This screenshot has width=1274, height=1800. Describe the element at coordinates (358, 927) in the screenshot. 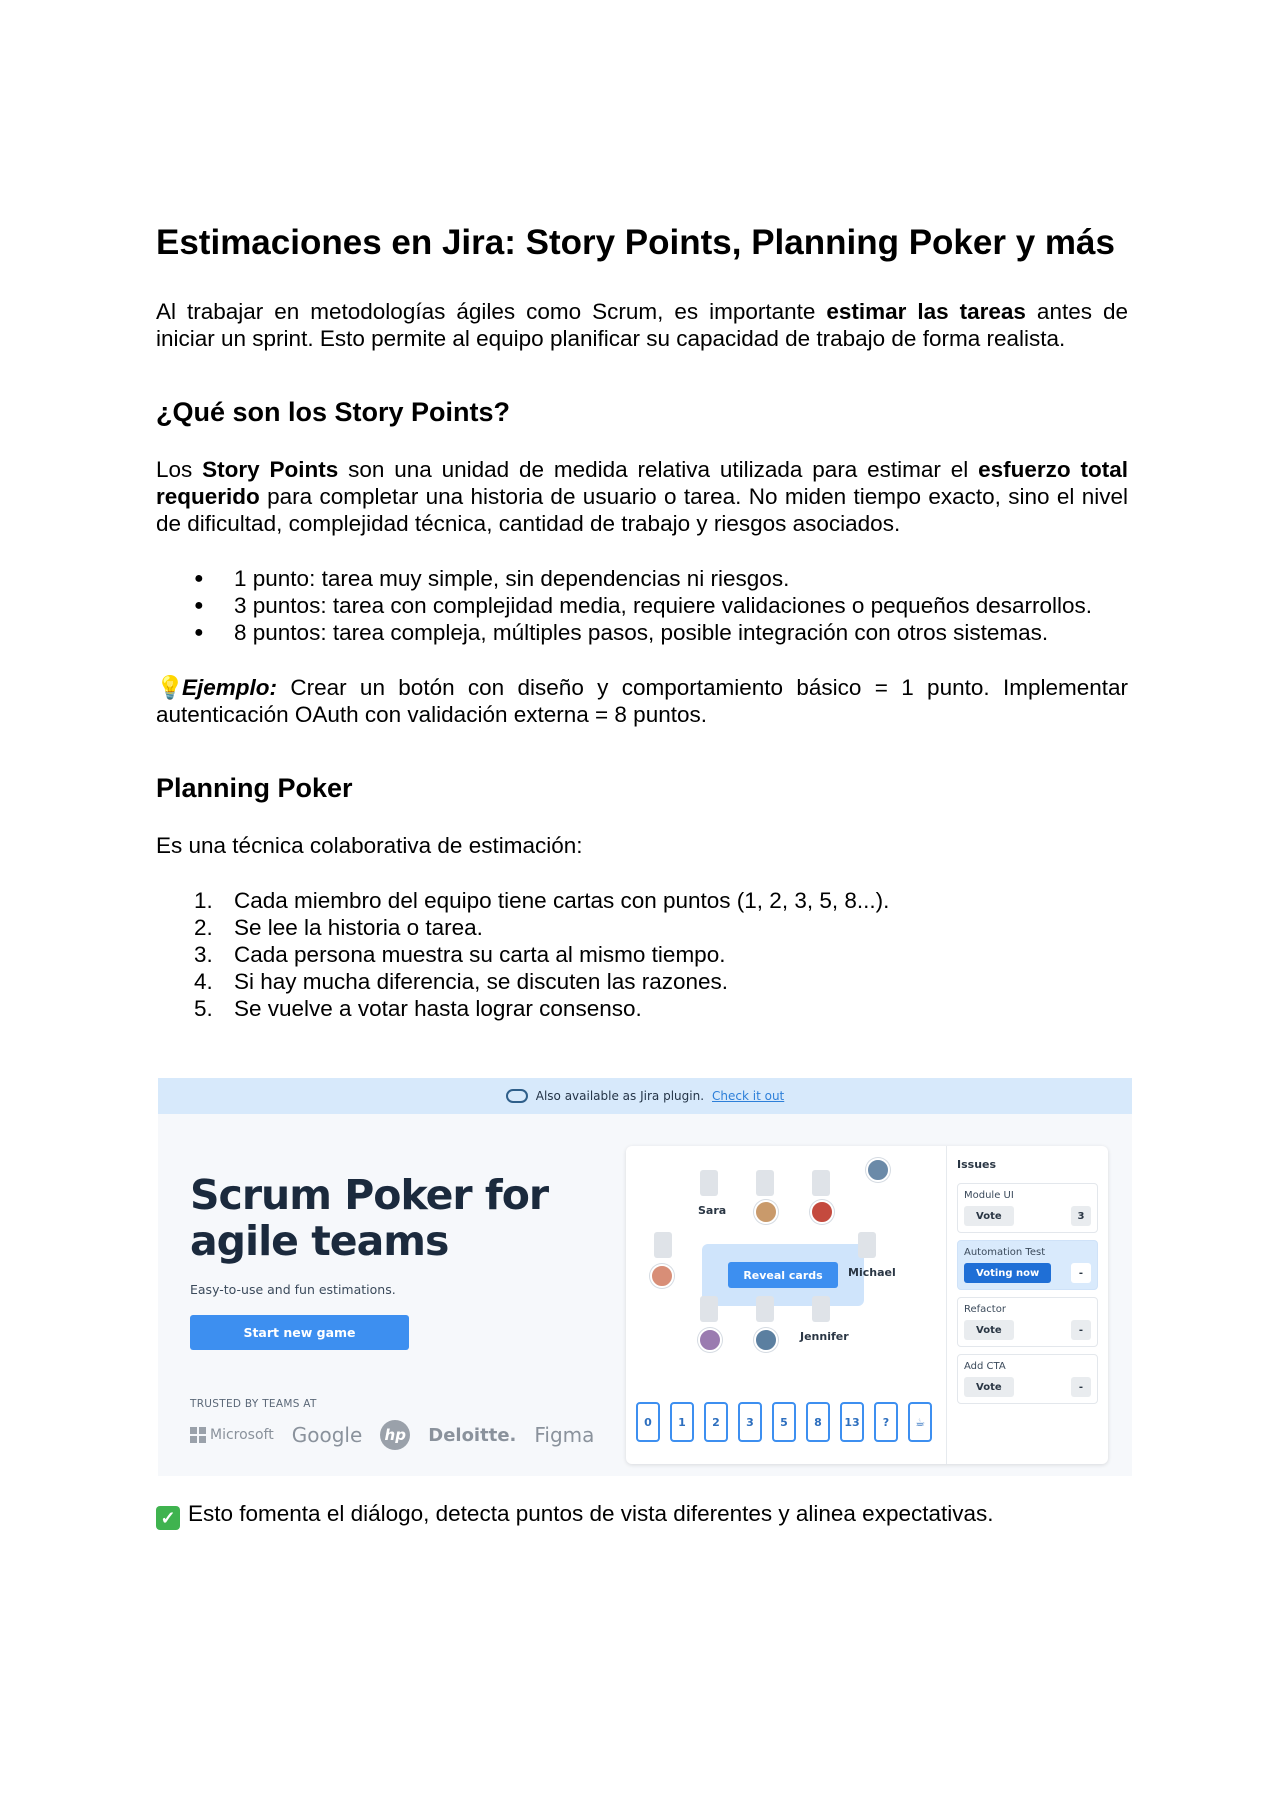

I see `step-text: Se lee la historia o tarea.` at that location.